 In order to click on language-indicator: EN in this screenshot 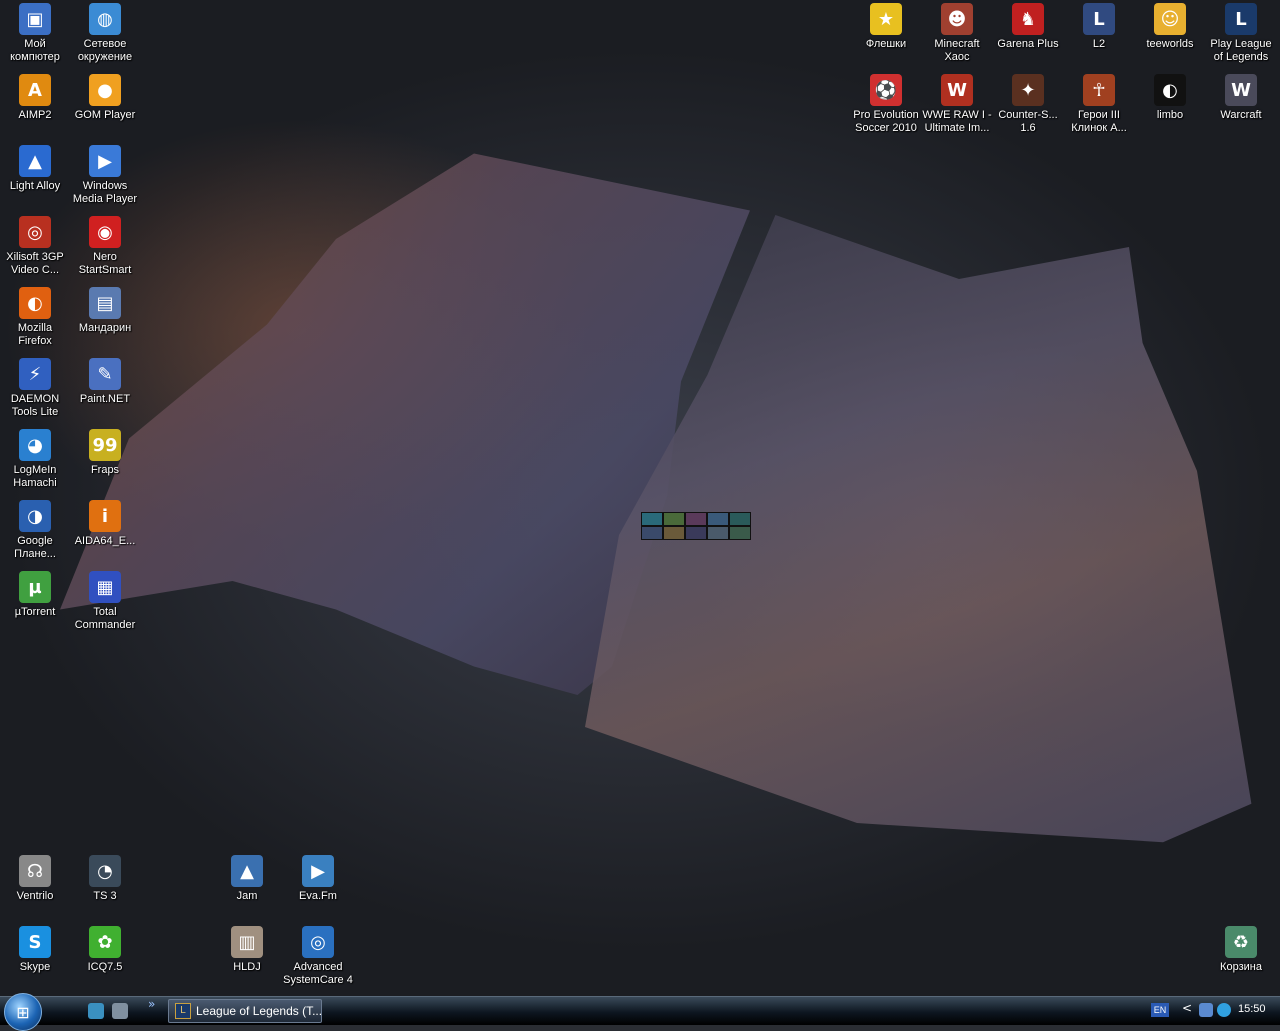, I will do `click(1160, 1010)`.